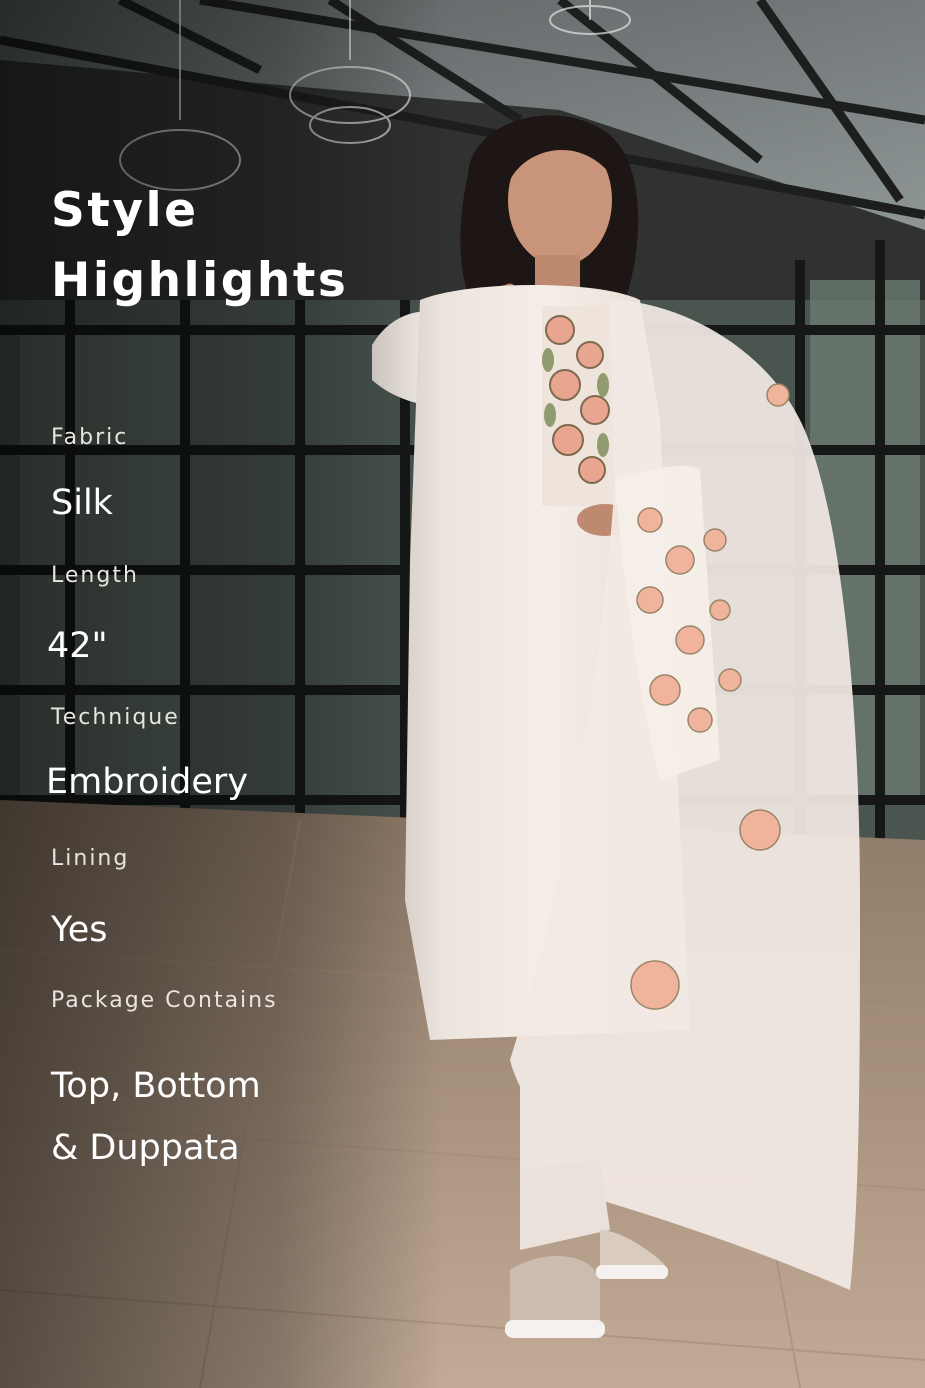 The height and width of the screenshot is (1388, 925). I want to click on technique-label: Technique, so click(115, 717).